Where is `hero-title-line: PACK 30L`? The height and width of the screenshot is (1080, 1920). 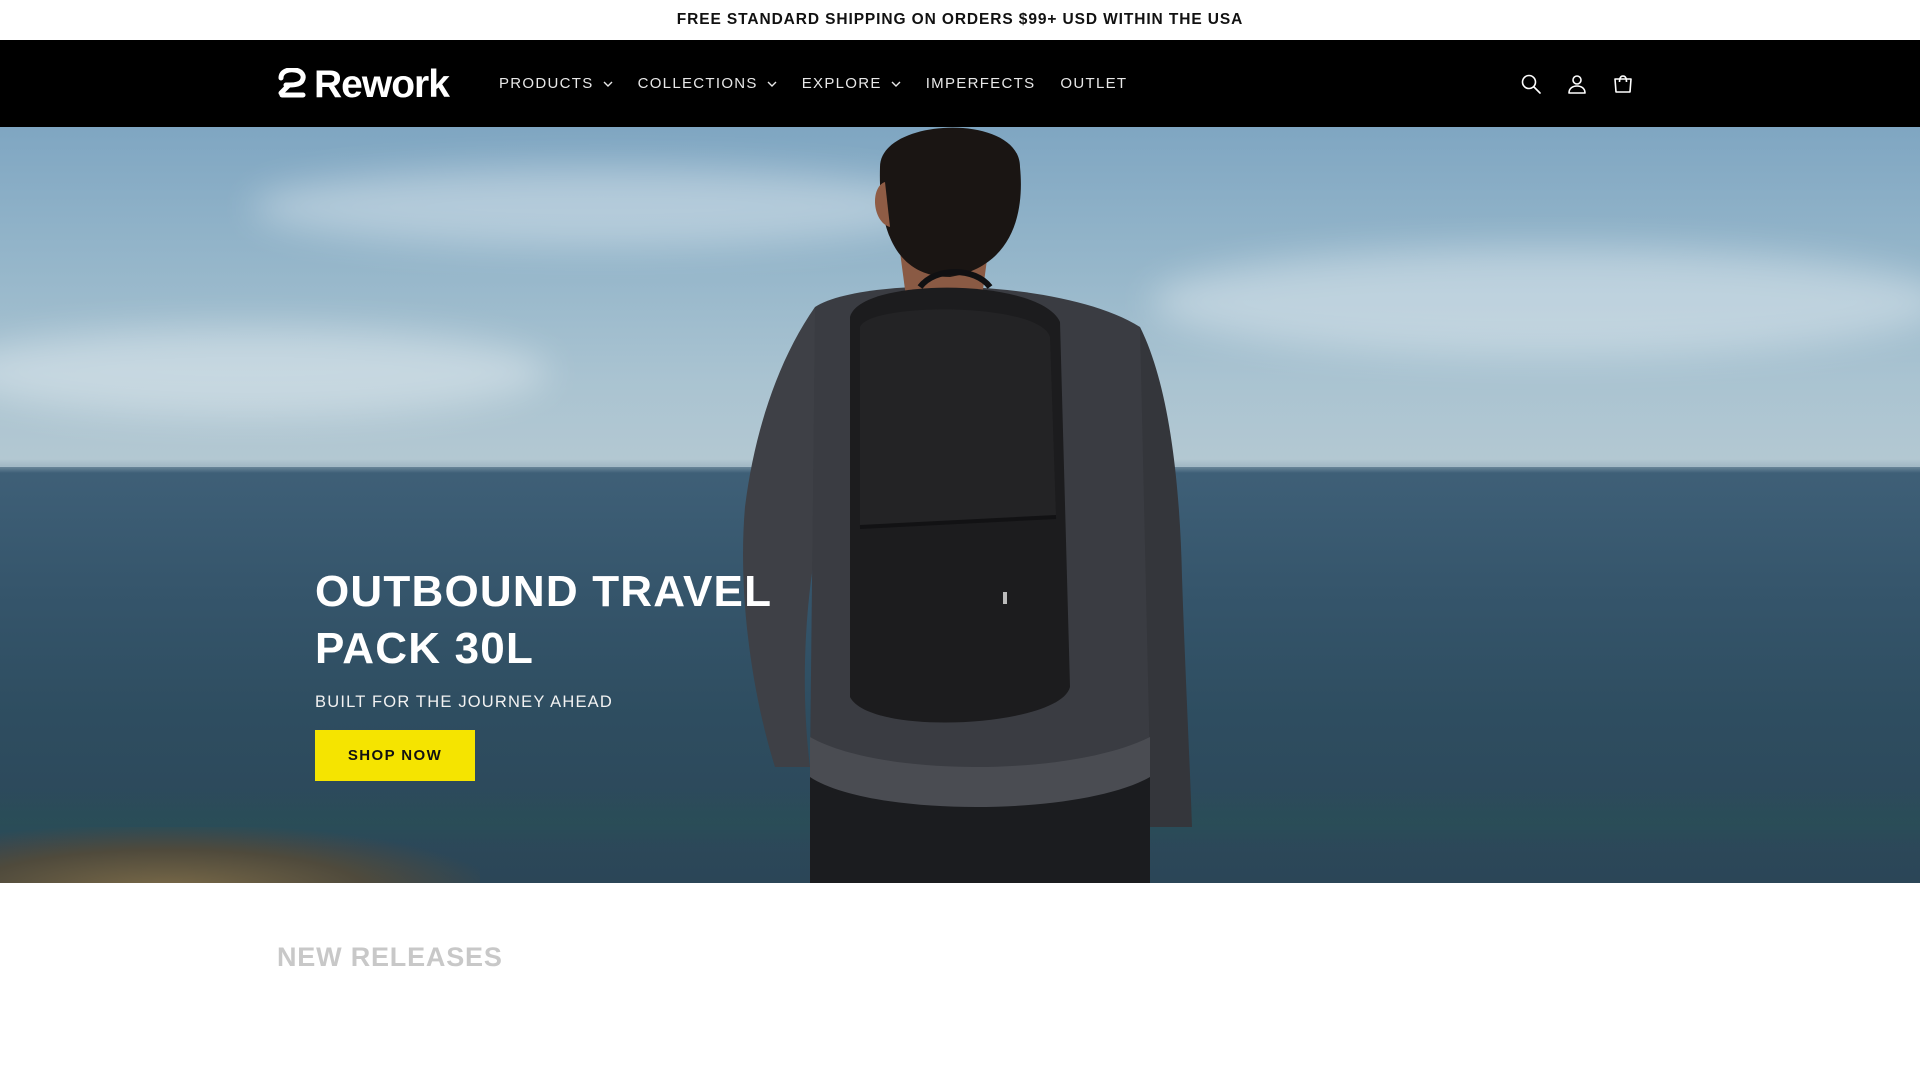
hero-title-line: PACK 30L is located at coordinates (425, 648).